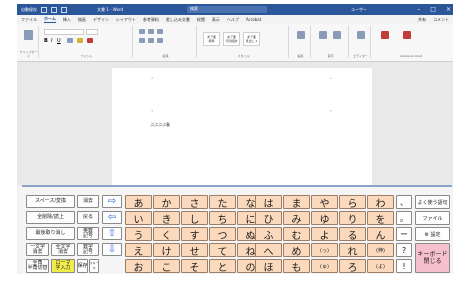 The image size is (461, 282). I want to click on style-heading1: あア亜 見出し 1, so click(251, 39).